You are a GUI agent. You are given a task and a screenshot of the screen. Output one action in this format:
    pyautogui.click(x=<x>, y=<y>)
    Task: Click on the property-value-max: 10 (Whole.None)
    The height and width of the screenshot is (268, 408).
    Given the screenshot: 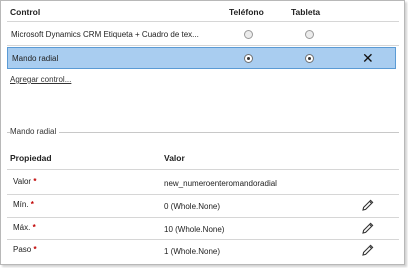 What is the action you would take?
    pyautogui.click(x=194, y=229)
    